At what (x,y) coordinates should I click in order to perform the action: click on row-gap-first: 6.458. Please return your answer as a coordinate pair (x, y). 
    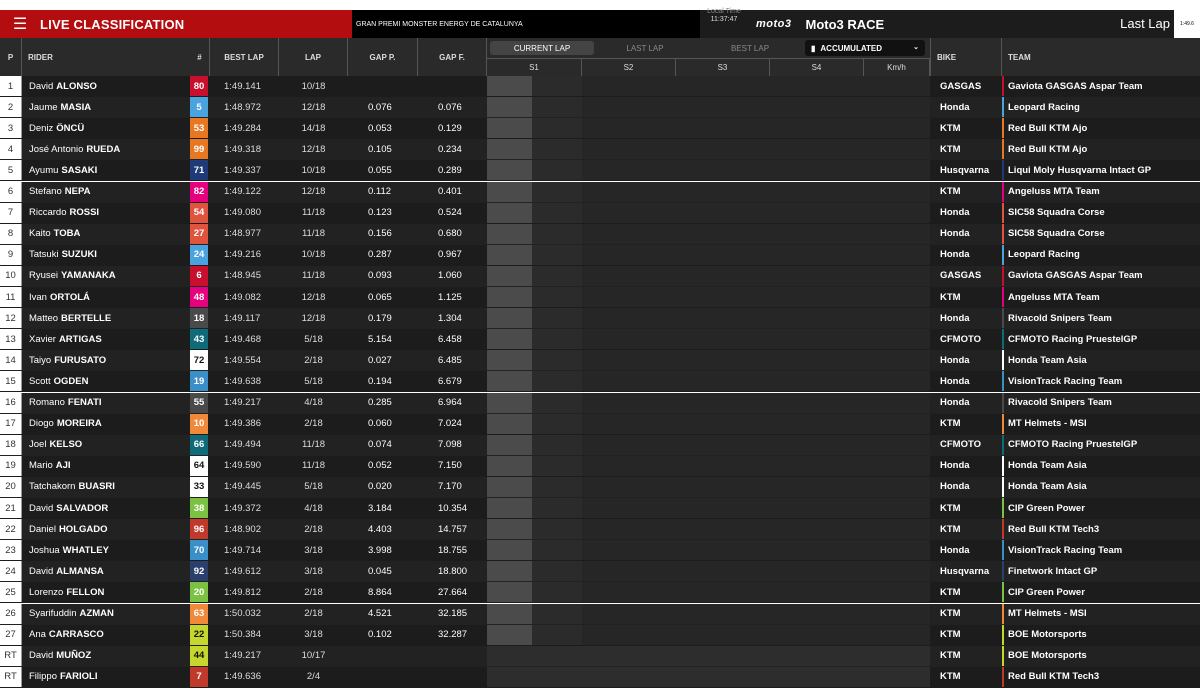
    Looking at the image, I should click on (450, 339).